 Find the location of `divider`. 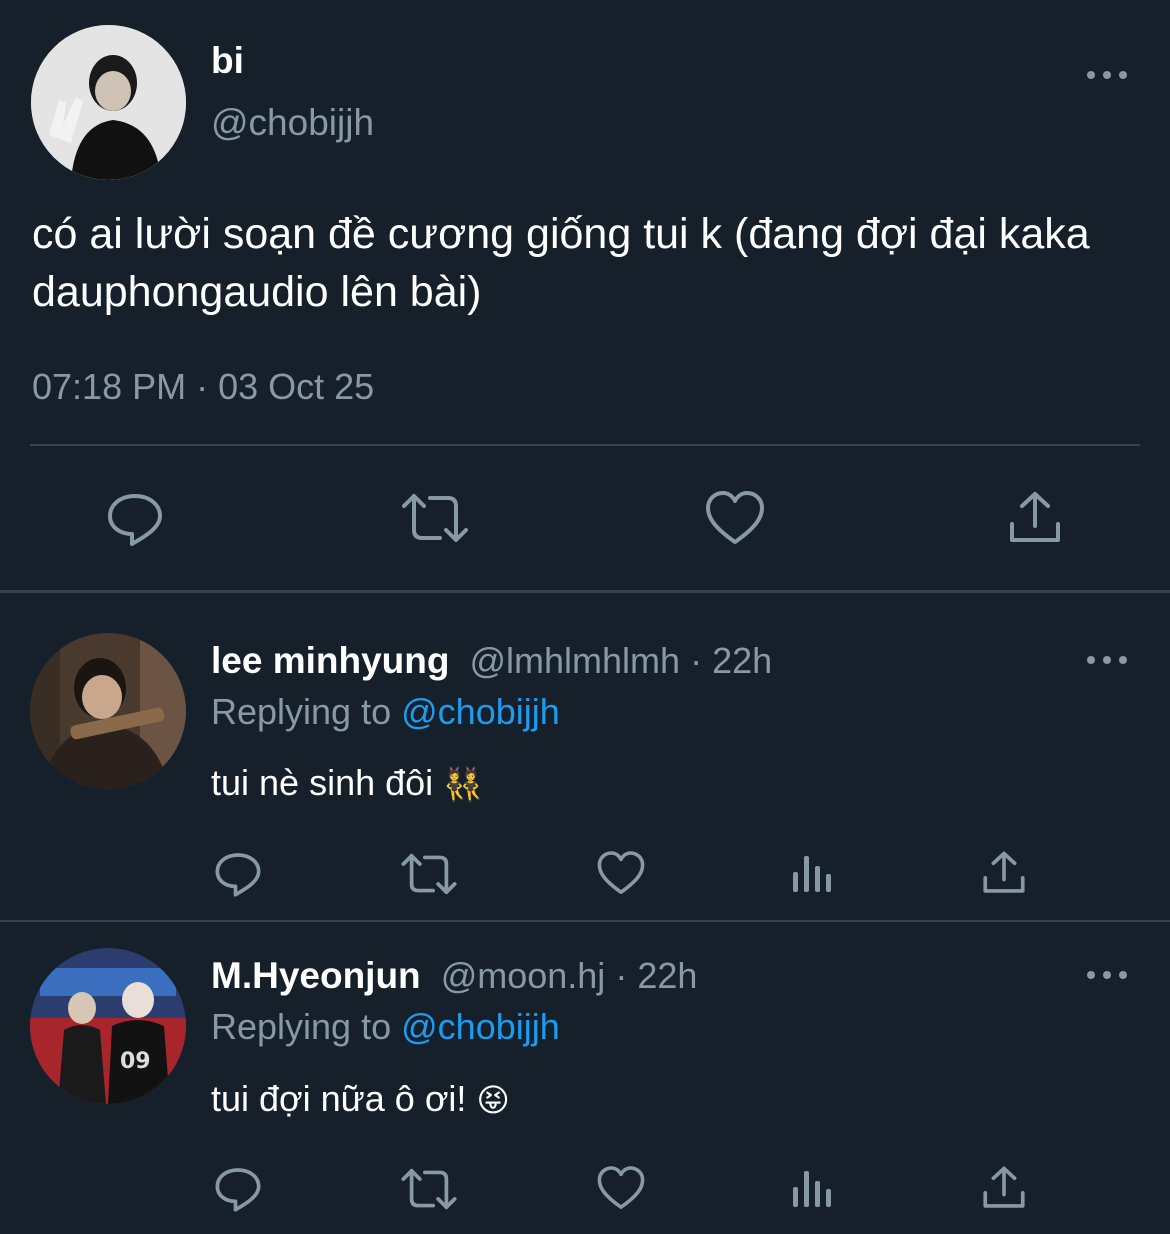

divider is located at coordinates (585, 445).